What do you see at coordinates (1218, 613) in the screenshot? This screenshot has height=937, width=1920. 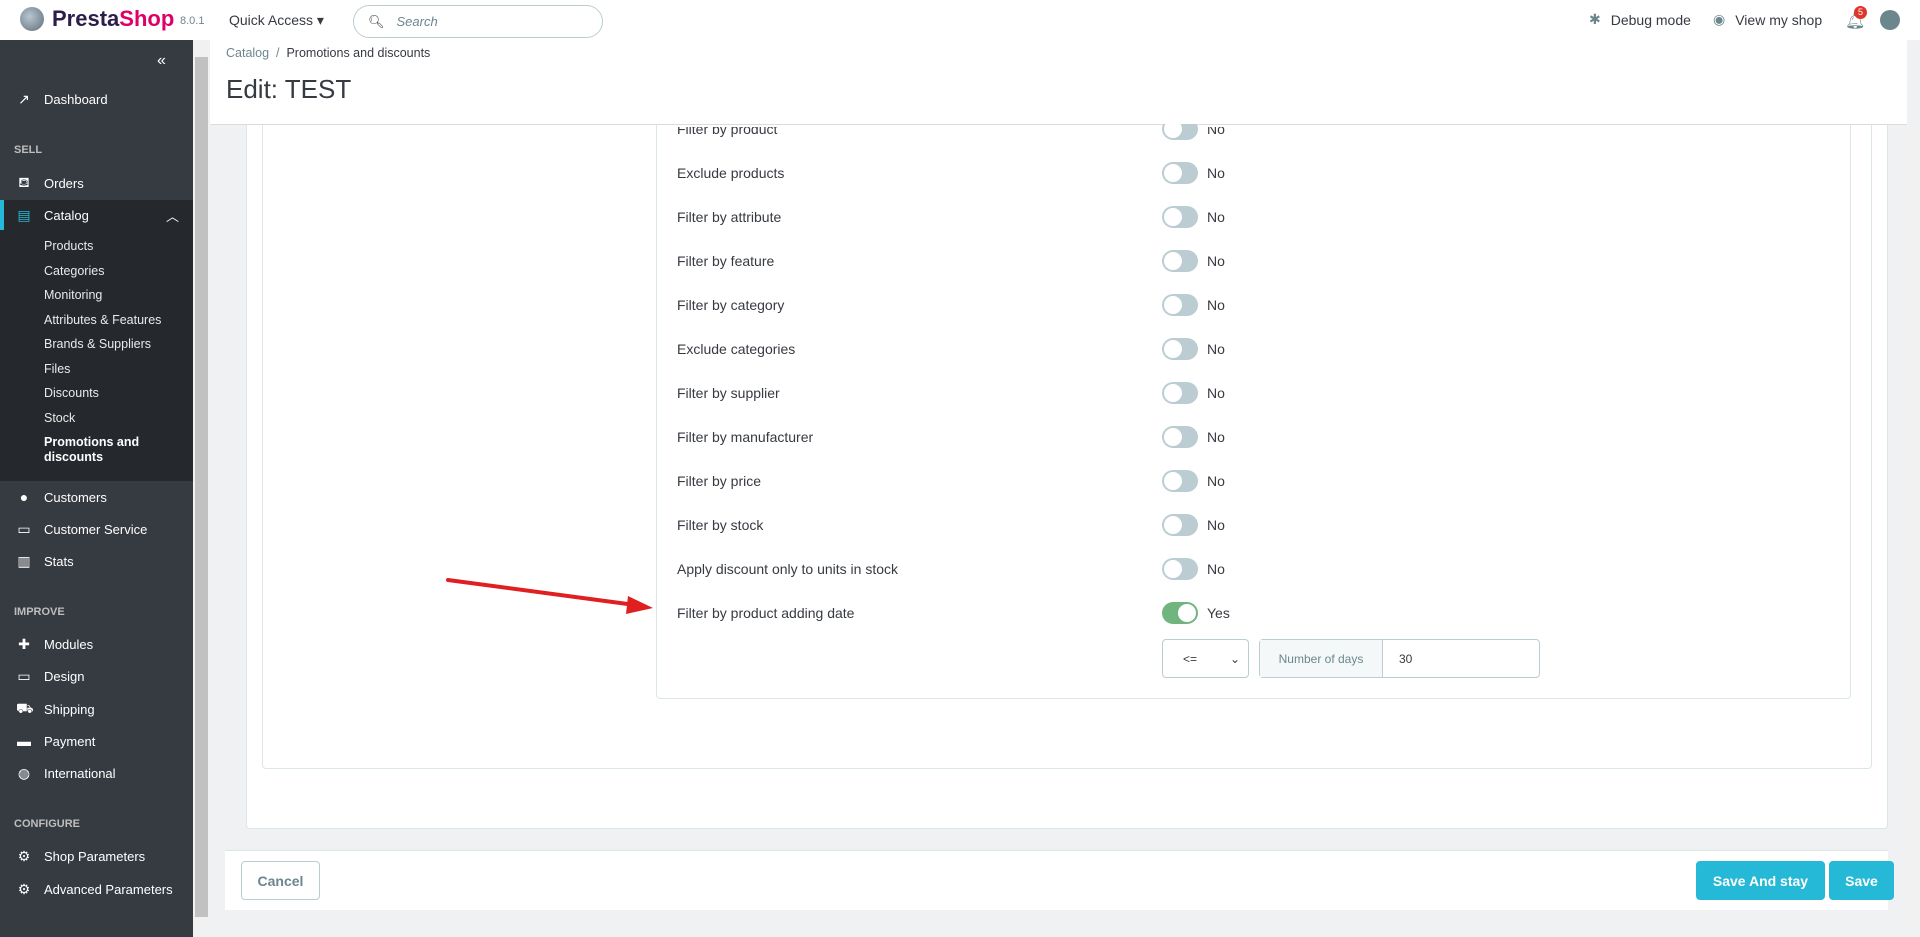 I see `filter-toggle-value: Yes` at bounding box center [1218, 613].